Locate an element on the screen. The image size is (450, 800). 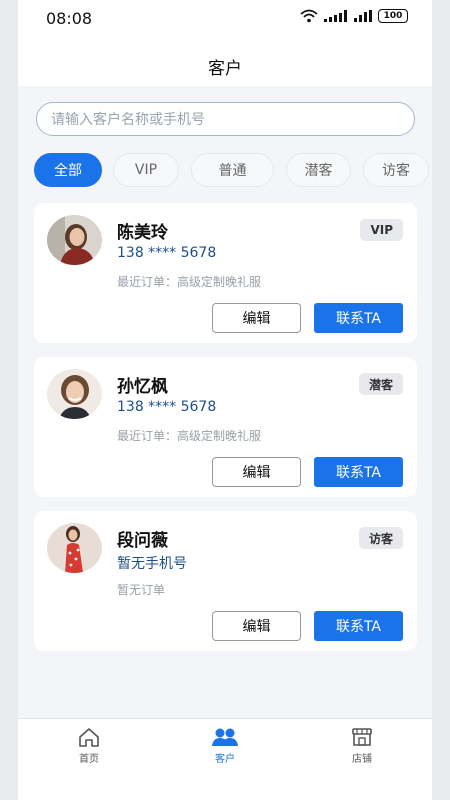
customer-tag: 访客 is located at coordinates (380, 538).